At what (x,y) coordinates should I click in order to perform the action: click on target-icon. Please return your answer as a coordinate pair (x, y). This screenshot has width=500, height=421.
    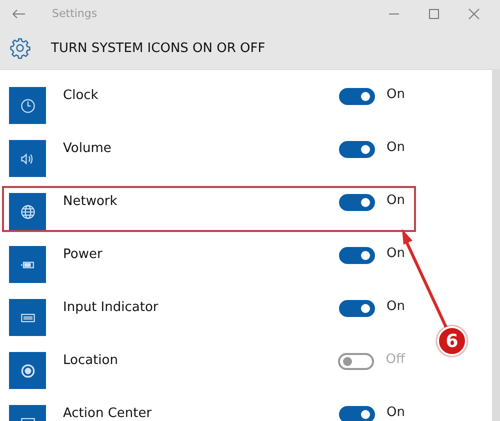
    Looking at the image, I should click on (27, 370).